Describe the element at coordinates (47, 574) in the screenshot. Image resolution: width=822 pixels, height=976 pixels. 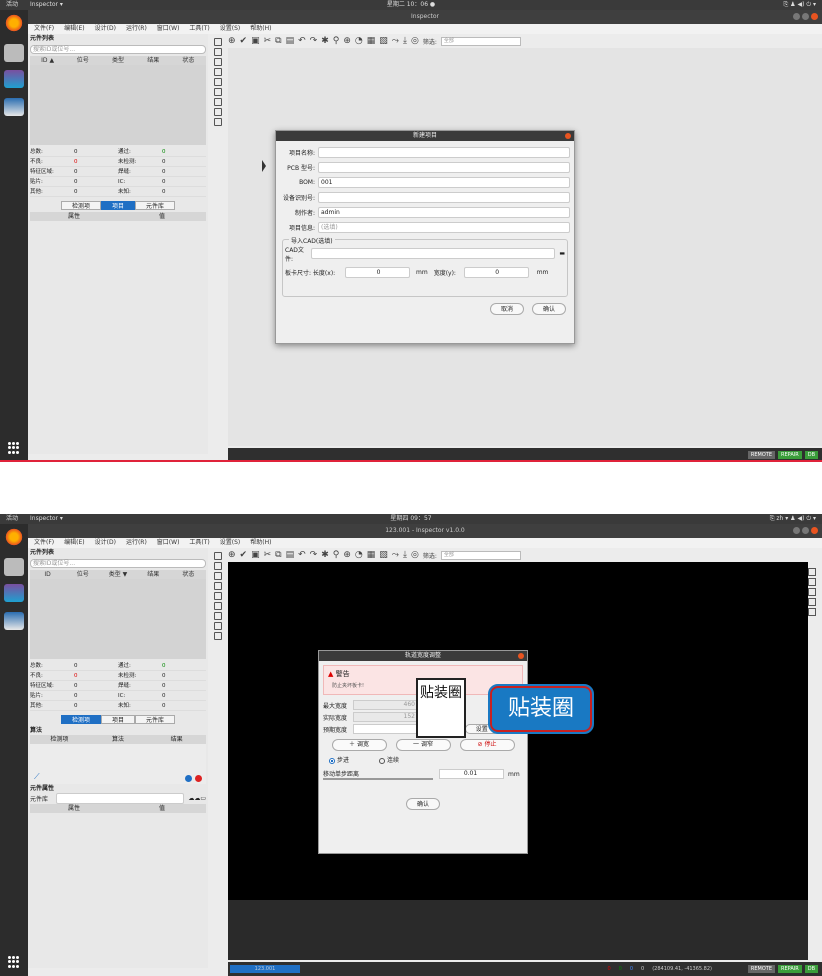
I see `col-id: ID` at that location.